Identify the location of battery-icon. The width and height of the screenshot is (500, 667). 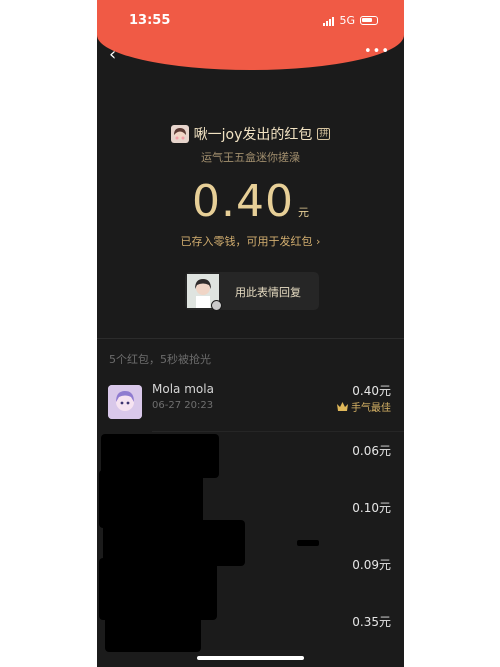
(369, 20).